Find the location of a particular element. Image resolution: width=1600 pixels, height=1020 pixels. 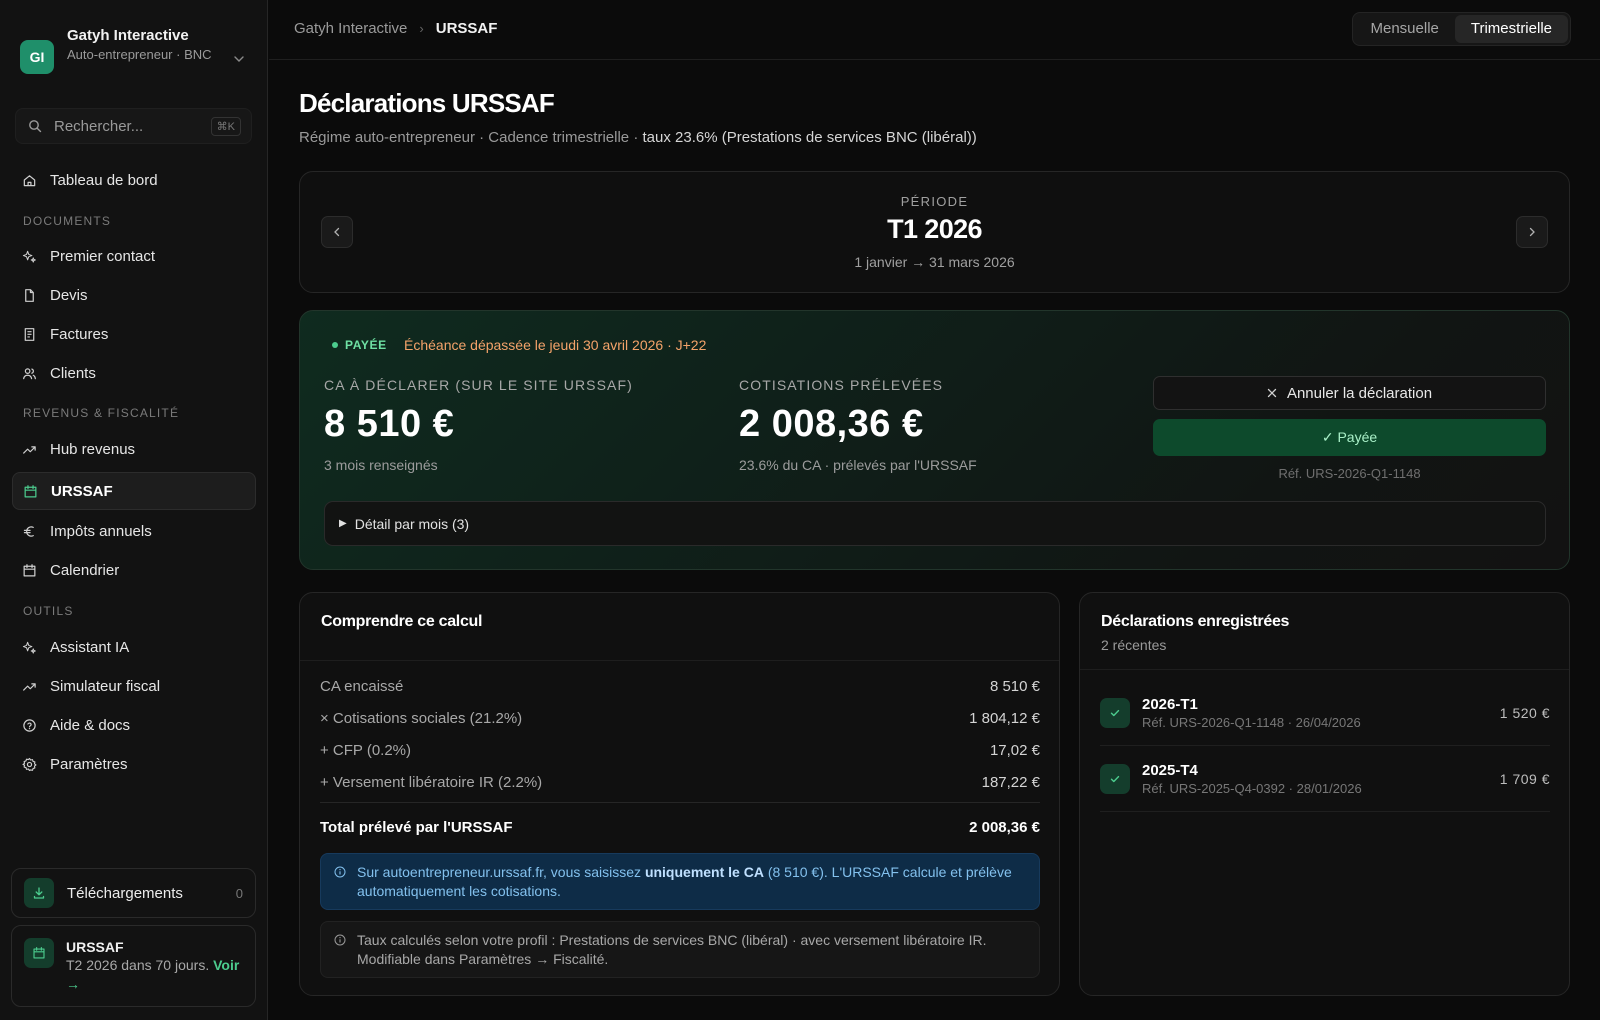

declarations-title: Déclarations enregistrées is located at coordinates (1195, 621).